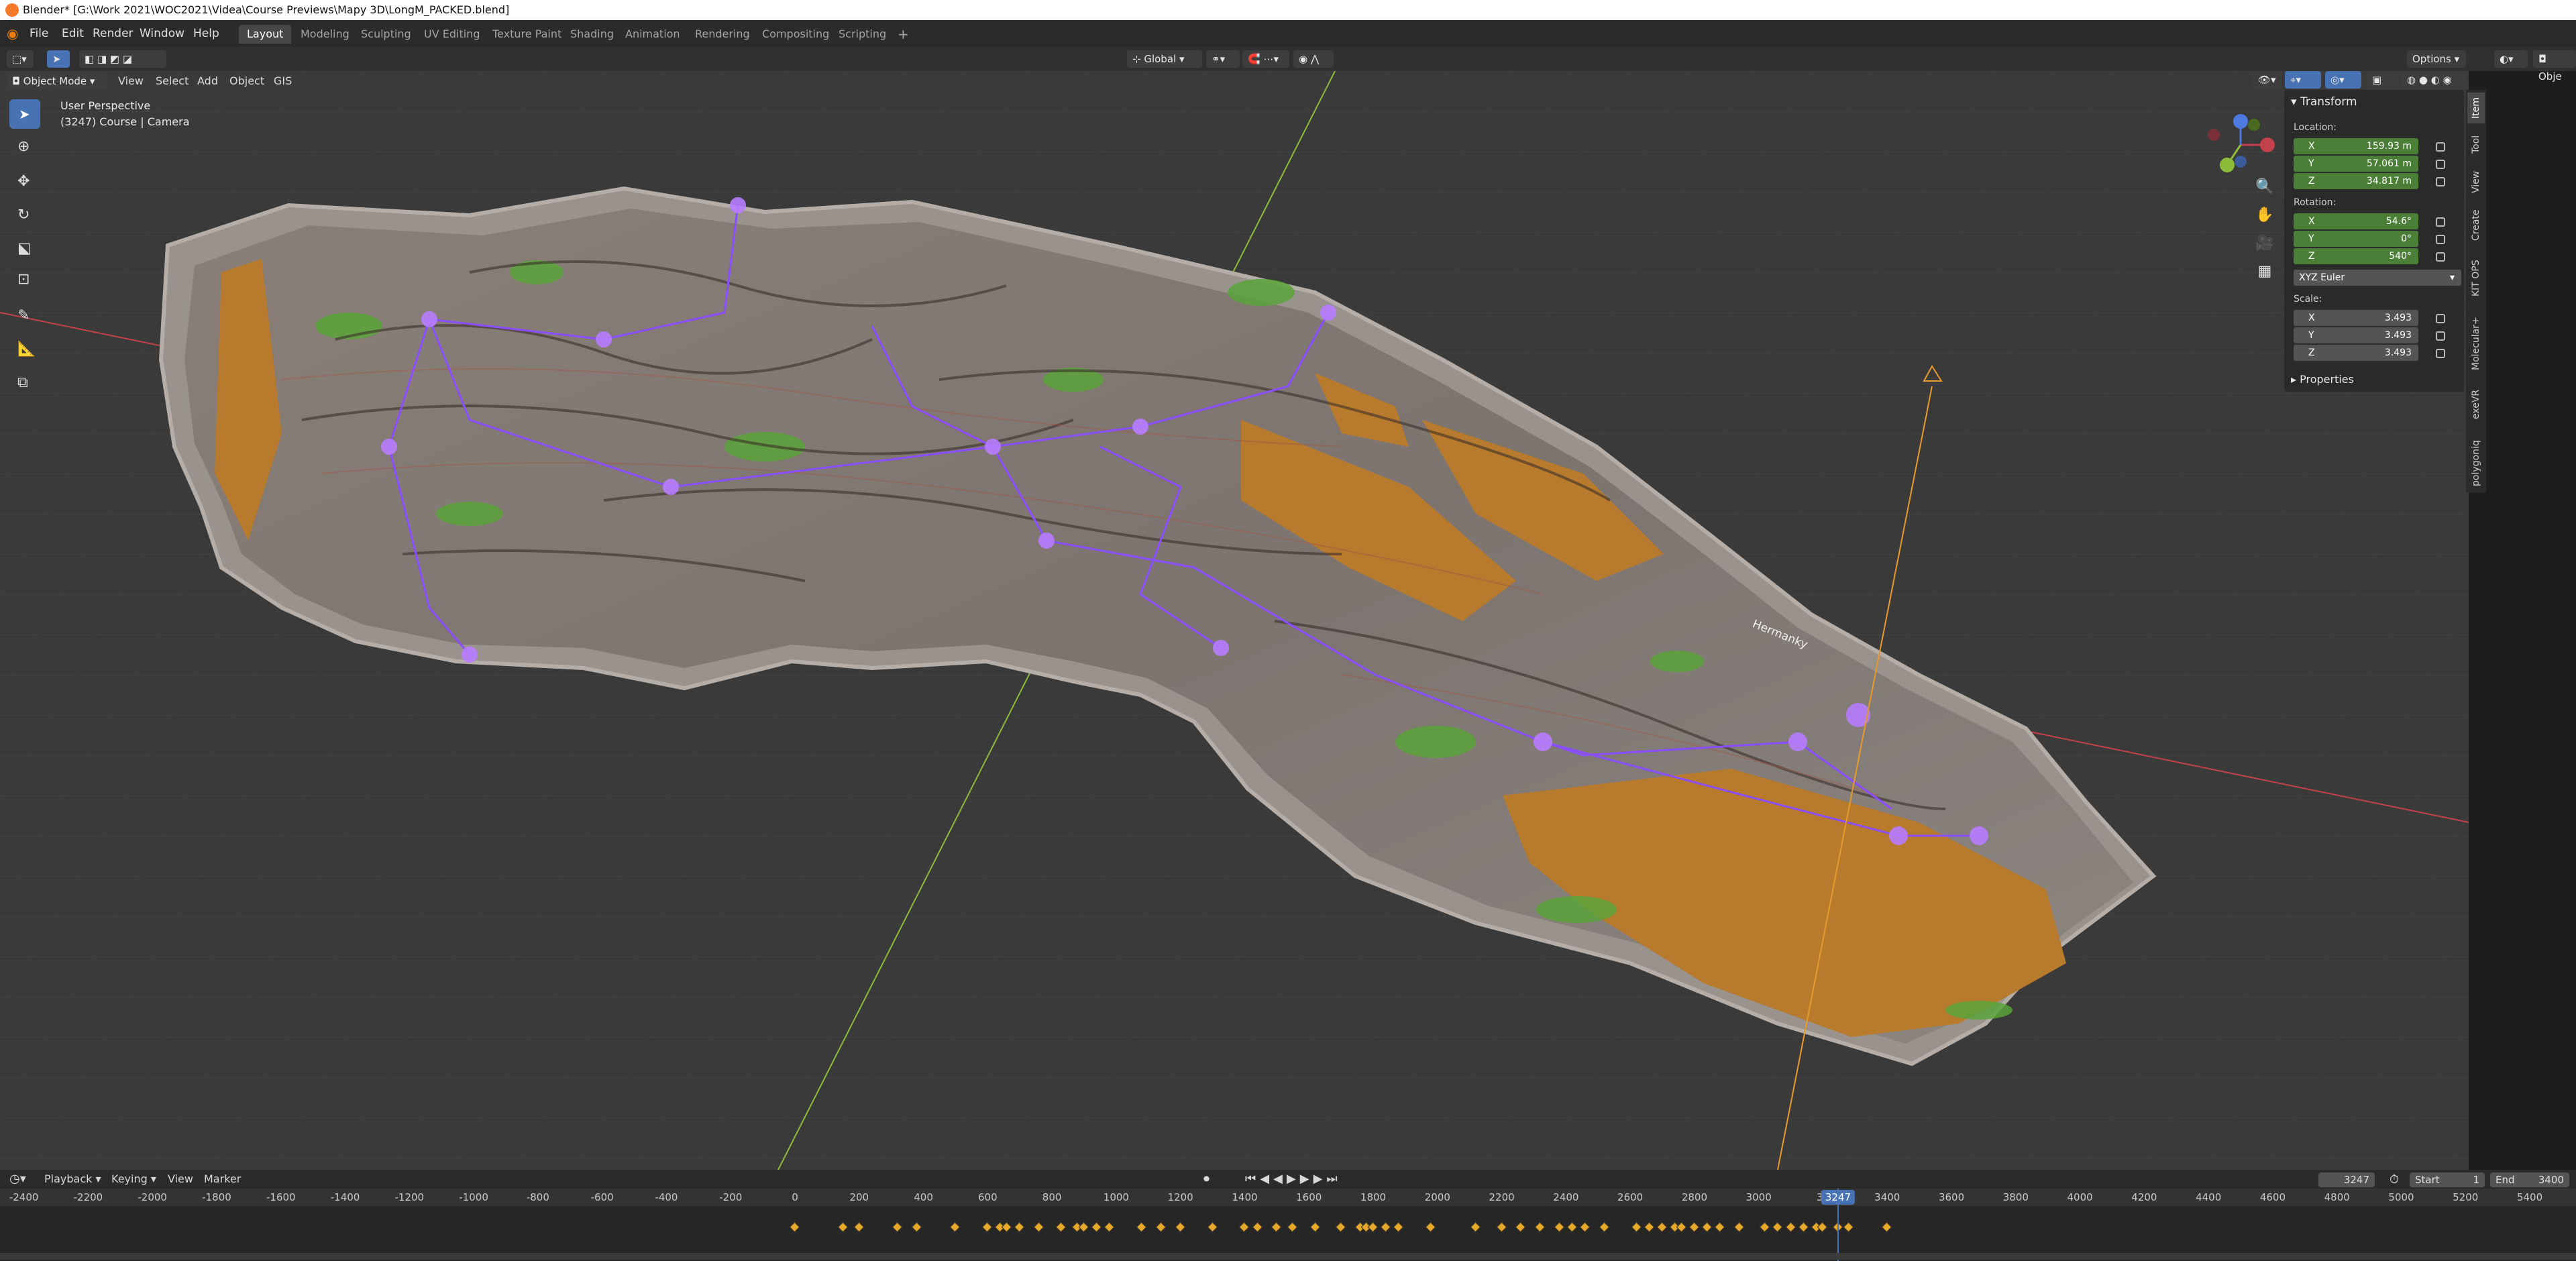  I want to click on transform-orientation-dropdown: ⊹ Global ▾, so click(1164, 59).